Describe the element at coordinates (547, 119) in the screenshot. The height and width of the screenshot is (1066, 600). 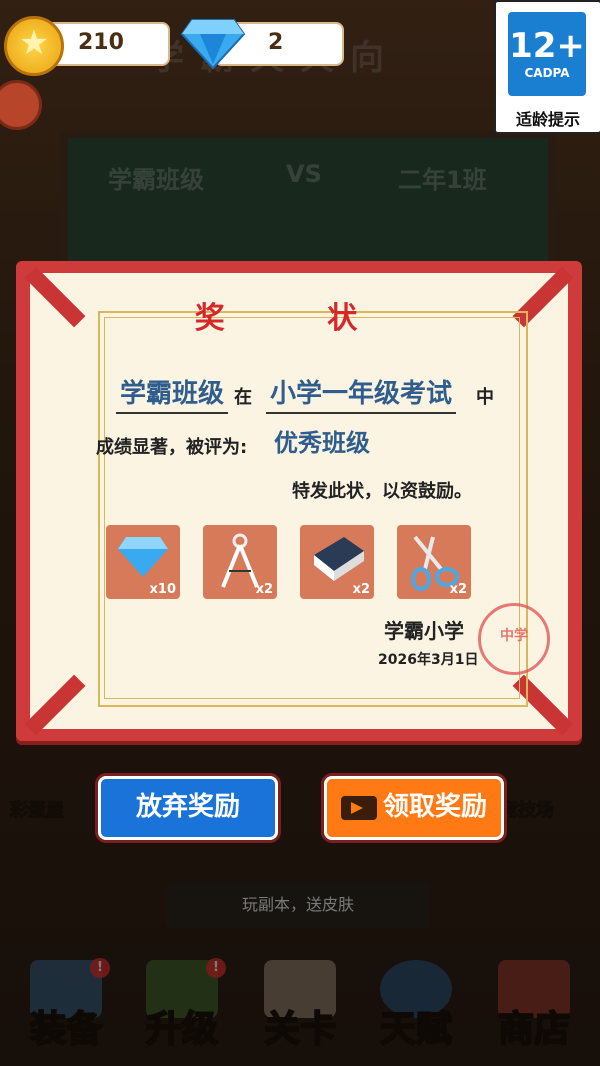
I see `age-label: 适龄提示` at that location.